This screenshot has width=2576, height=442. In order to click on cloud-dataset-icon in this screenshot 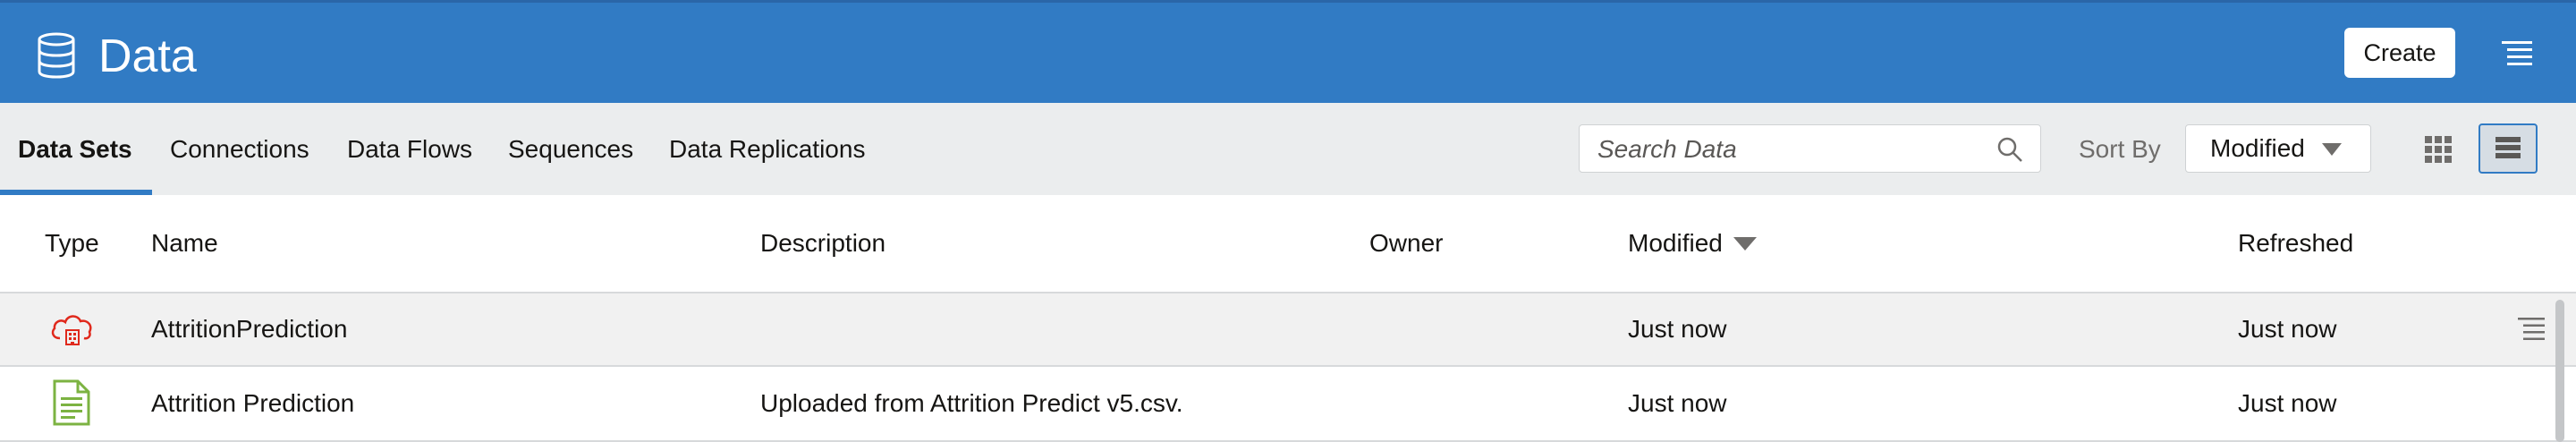, I will do `click(71, 330)`.